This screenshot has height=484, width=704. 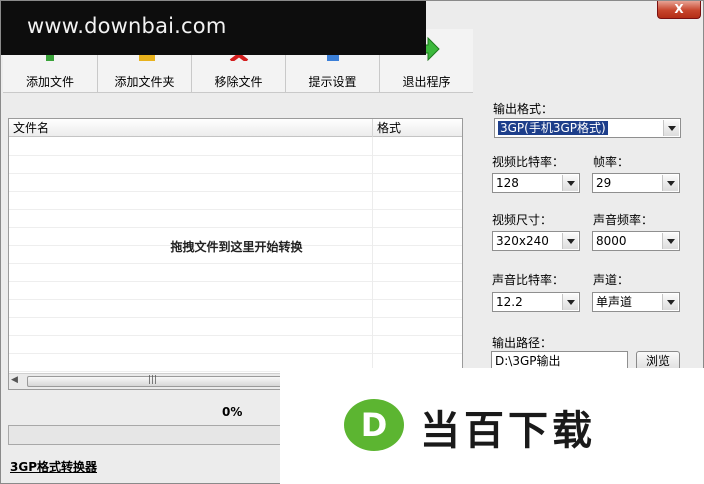 What do you see at coordinates (14, 380) in the screenshot?
I see `scroll-left-icon: ◀` at bounding box center [14, 380].